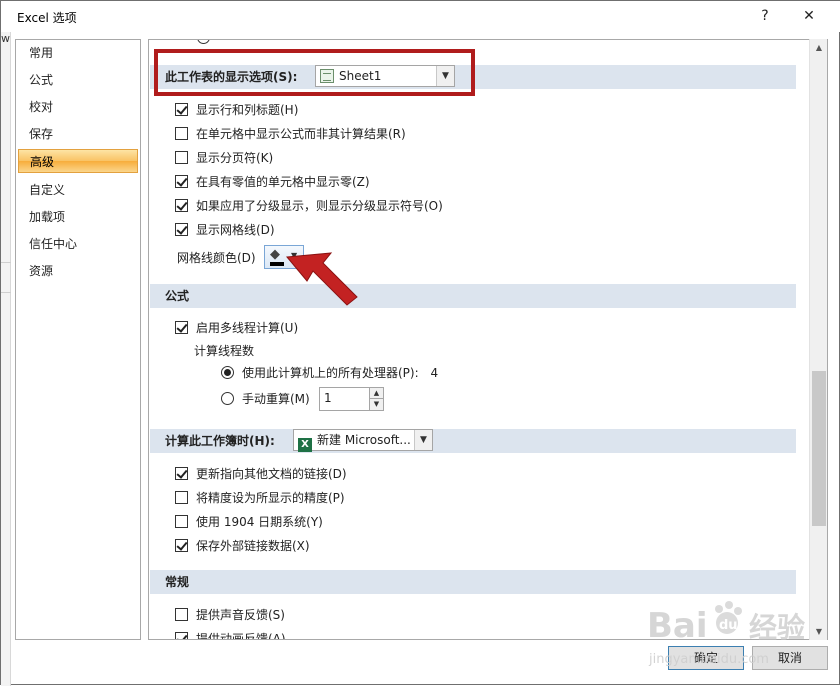 The width and height of the screenshot is (840, 686). Describe the element at coordinates (275, 254) in the screenshot. I see `paint-bucket-icon: ◆` at that location.